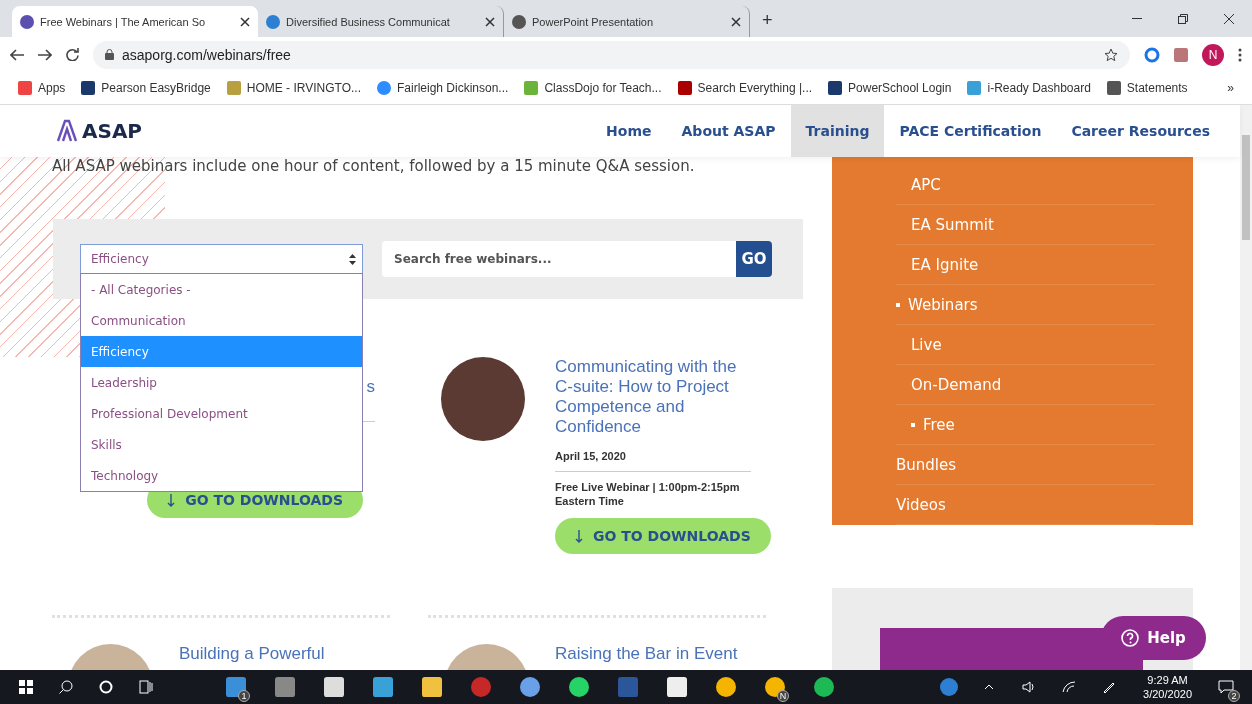  I want to click on category-select: Efficiency, so click(221, 259).